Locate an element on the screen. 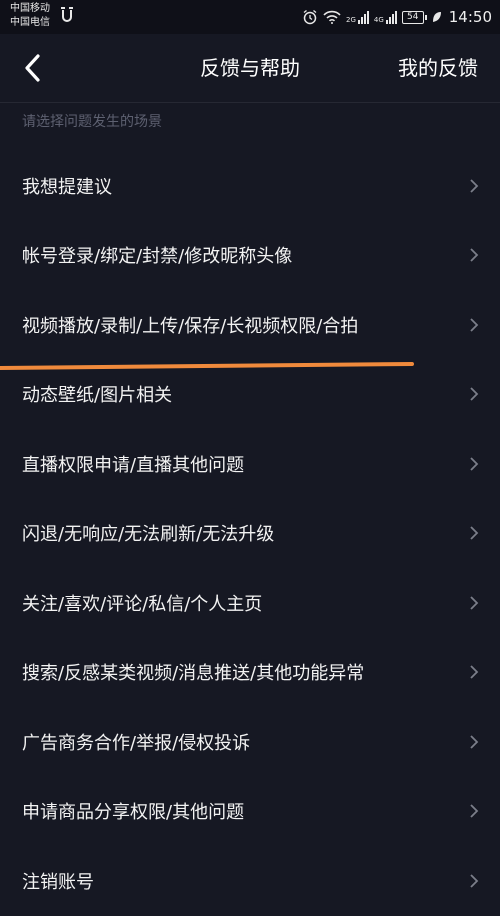  issue-label: 视频播放/录制/上传/保存/长视频权限/合拍 is located at coordinates (190, 326).